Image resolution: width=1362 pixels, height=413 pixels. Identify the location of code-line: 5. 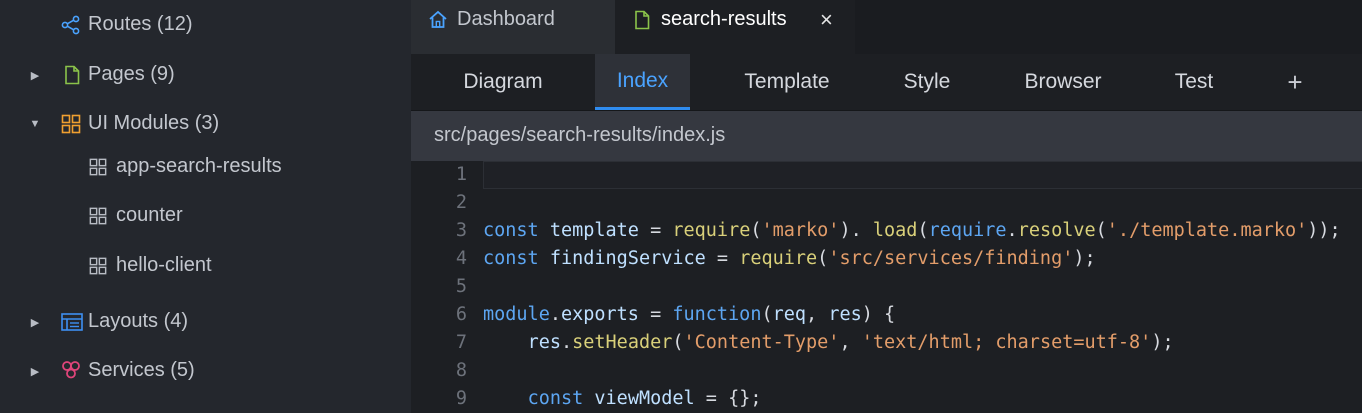
(886, 287).